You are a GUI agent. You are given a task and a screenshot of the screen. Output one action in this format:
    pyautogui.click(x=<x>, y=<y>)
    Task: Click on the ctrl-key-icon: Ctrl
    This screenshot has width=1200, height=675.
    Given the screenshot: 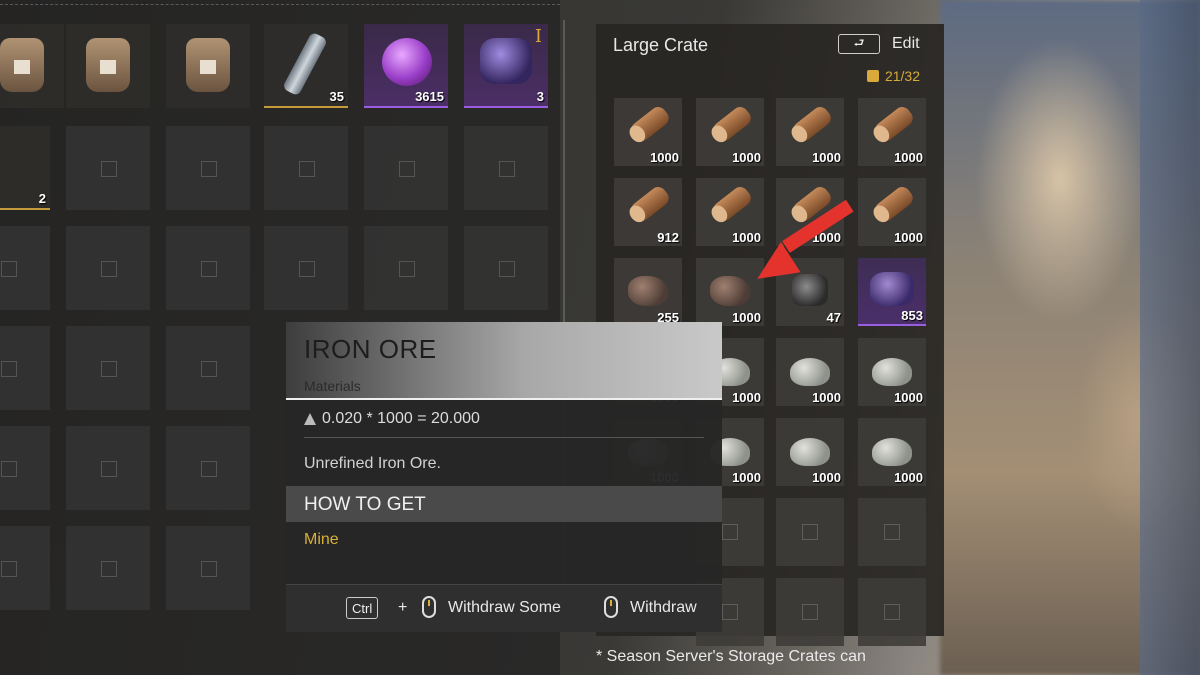 What is the action you would take?
    pyautogui.click(x=362, y=608)
    